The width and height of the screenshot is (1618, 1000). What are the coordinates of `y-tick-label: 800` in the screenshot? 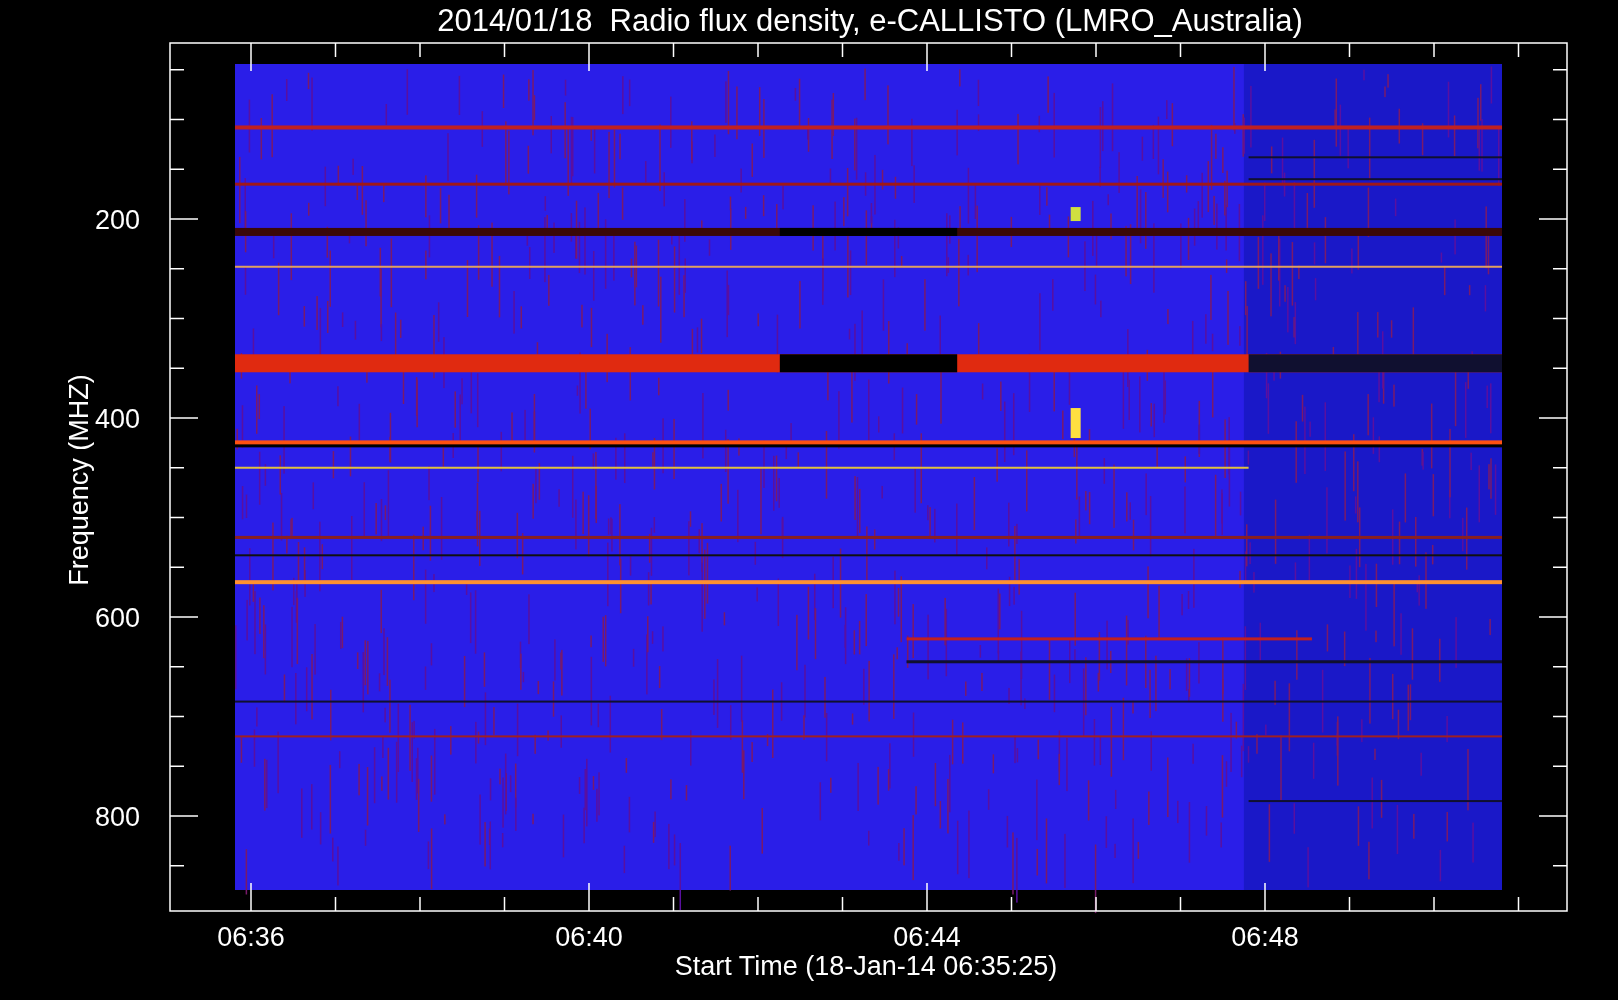 It's located at (117, 817).